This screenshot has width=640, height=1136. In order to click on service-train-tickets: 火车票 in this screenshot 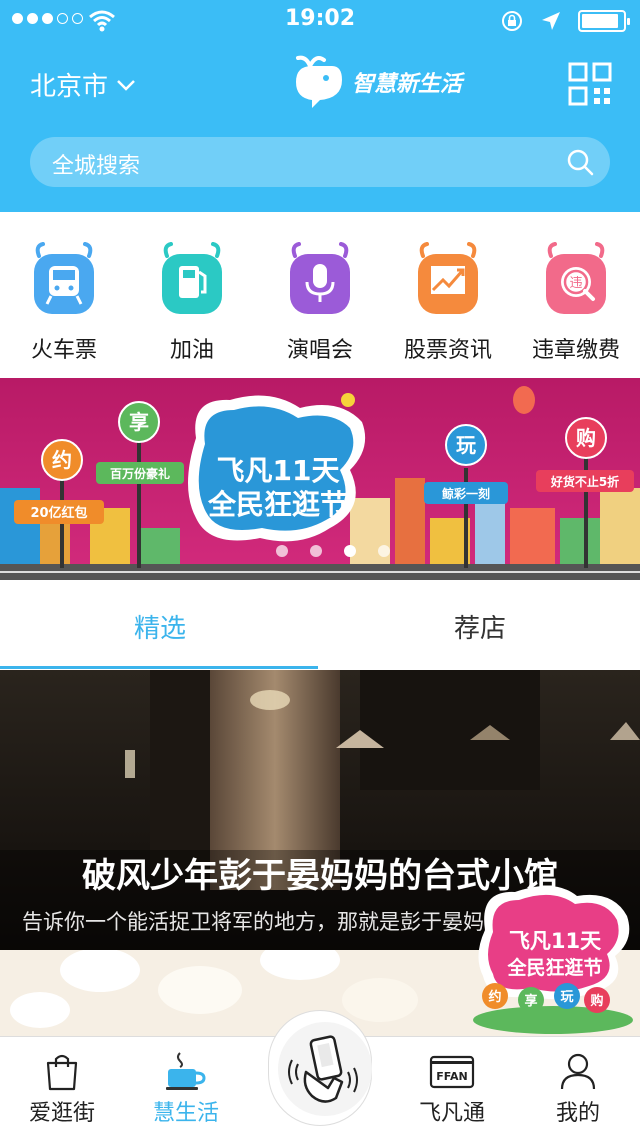, I will do `click(64, 303)`.